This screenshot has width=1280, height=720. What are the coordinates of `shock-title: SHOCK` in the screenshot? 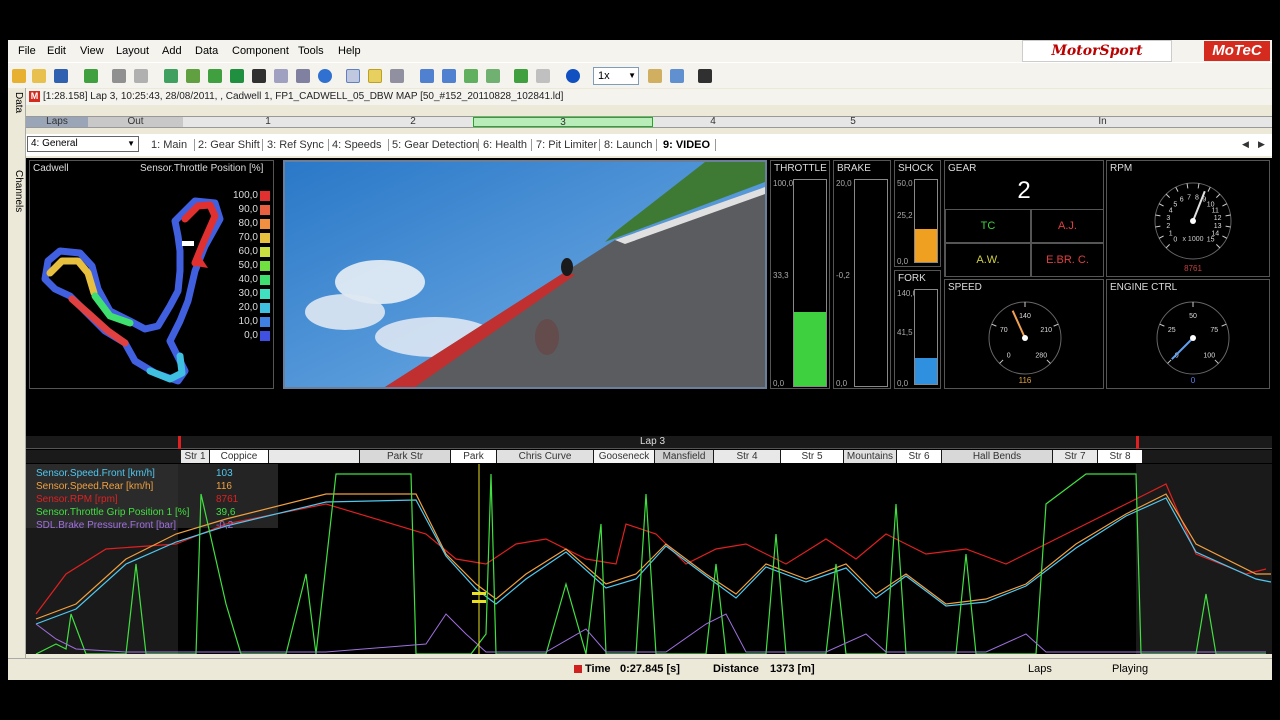 It's located at (916, 168).